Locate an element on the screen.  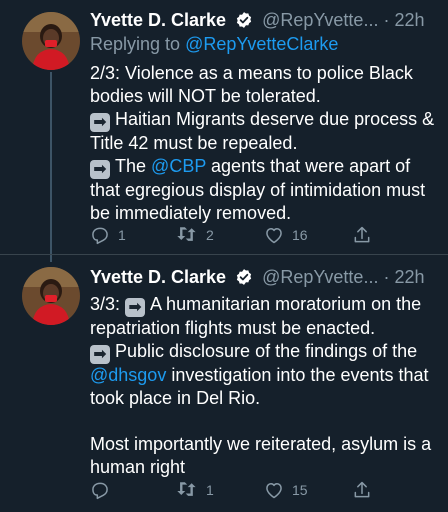
text-fragment: agents that were apart of is located at coordinates (311, 166).